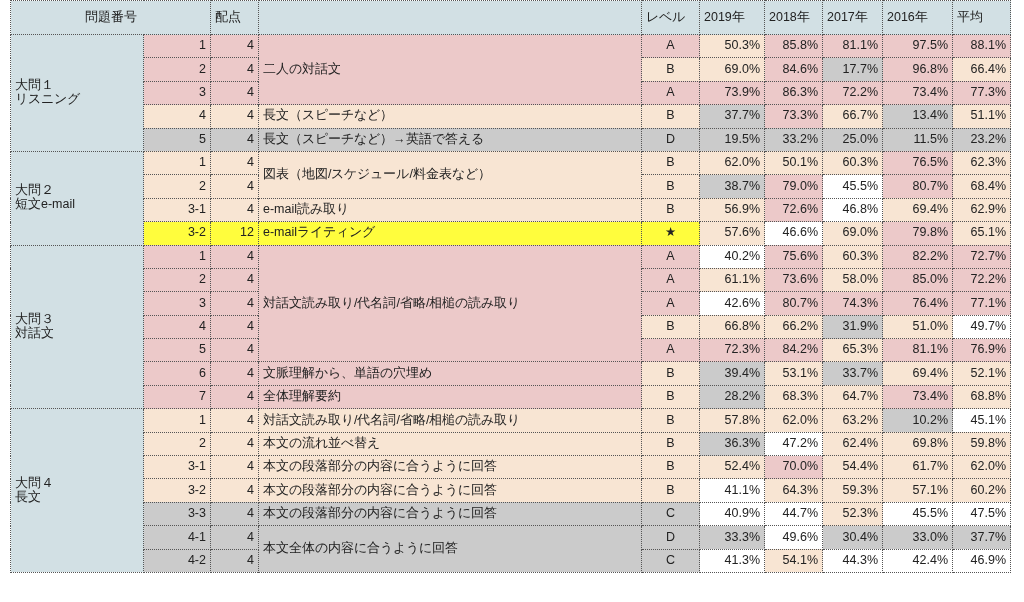  What do you see at coordinates (177, 140) in the screenshot?
I see `number-cell: 5` at bounding box center [177, 140].